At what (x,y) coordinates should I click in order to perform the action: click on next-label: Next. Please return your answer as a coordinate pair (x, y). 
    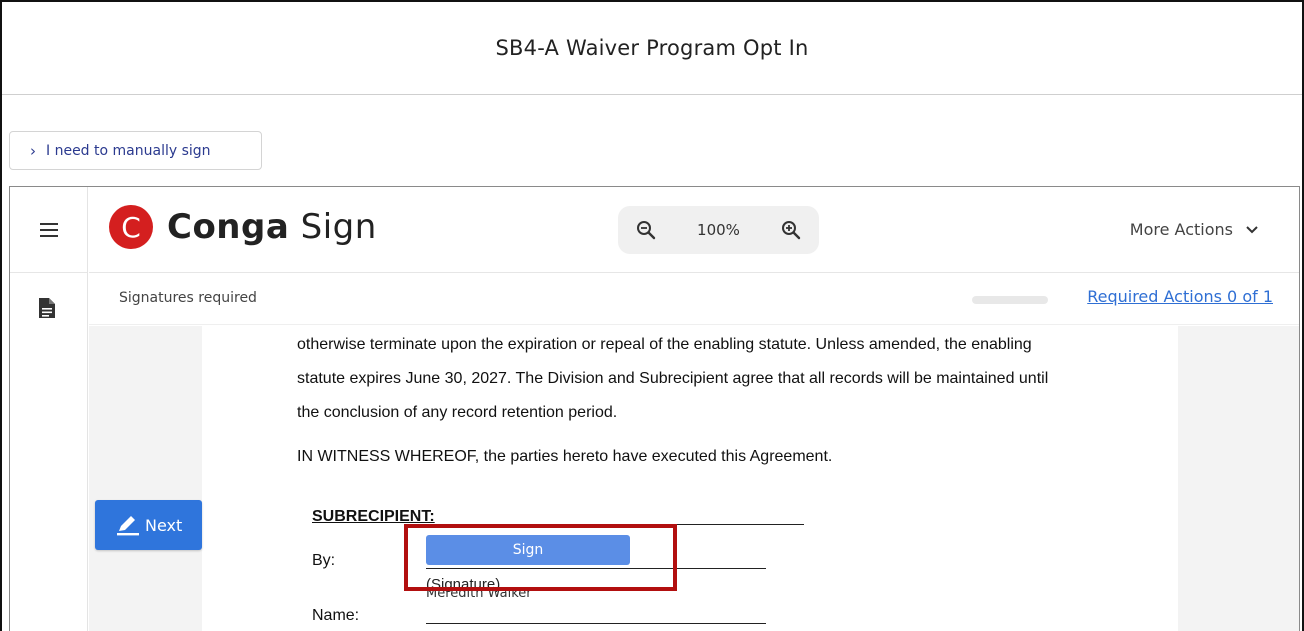
    Looking at the image, I should click on (164, 525).